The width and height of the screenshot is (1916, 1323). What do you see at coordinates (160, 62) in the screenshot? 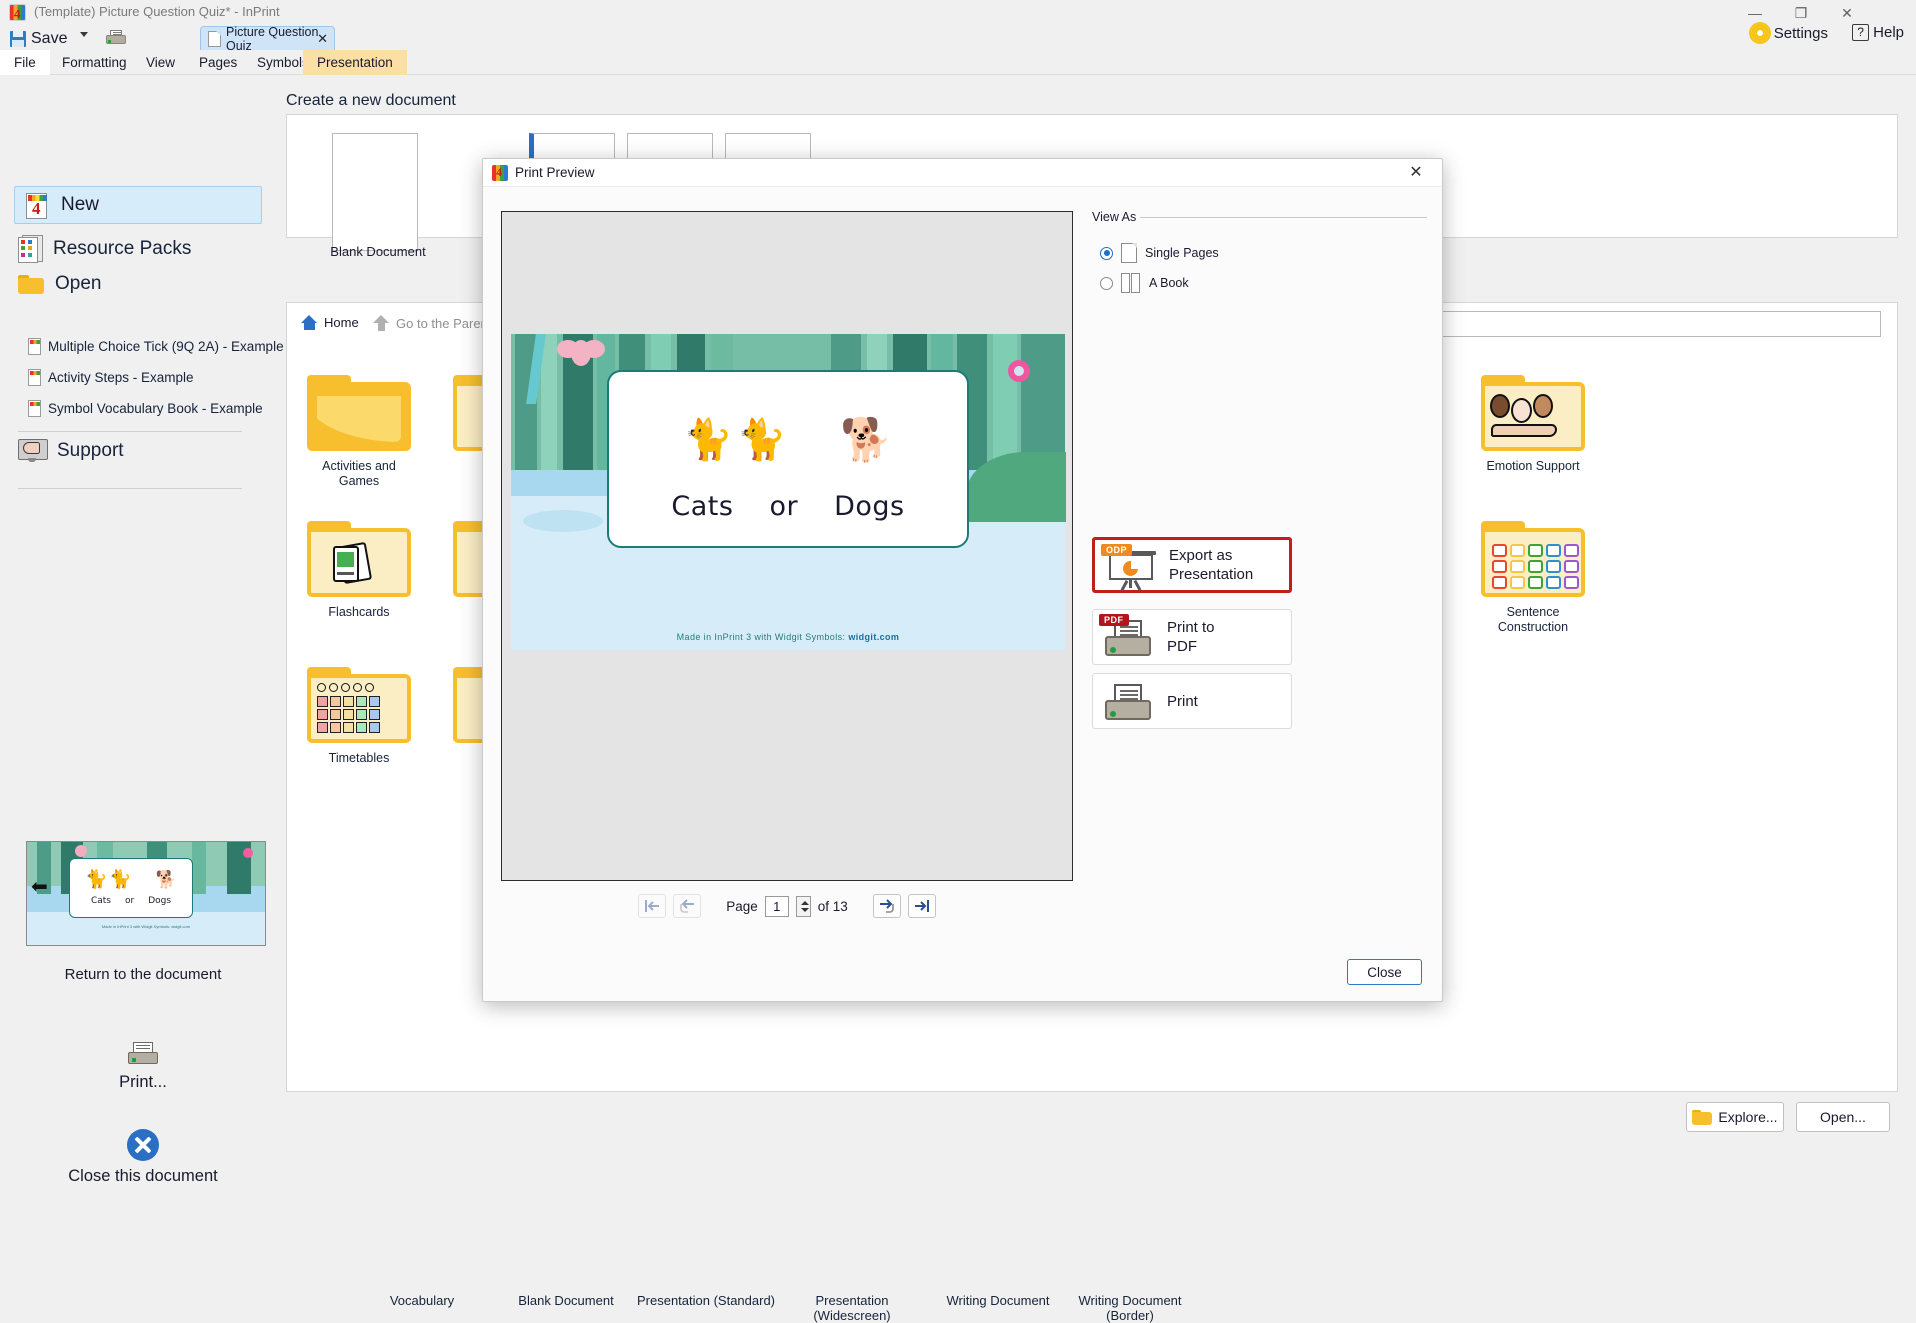
I see `tab-view: View` at bounding box center [160, 62].